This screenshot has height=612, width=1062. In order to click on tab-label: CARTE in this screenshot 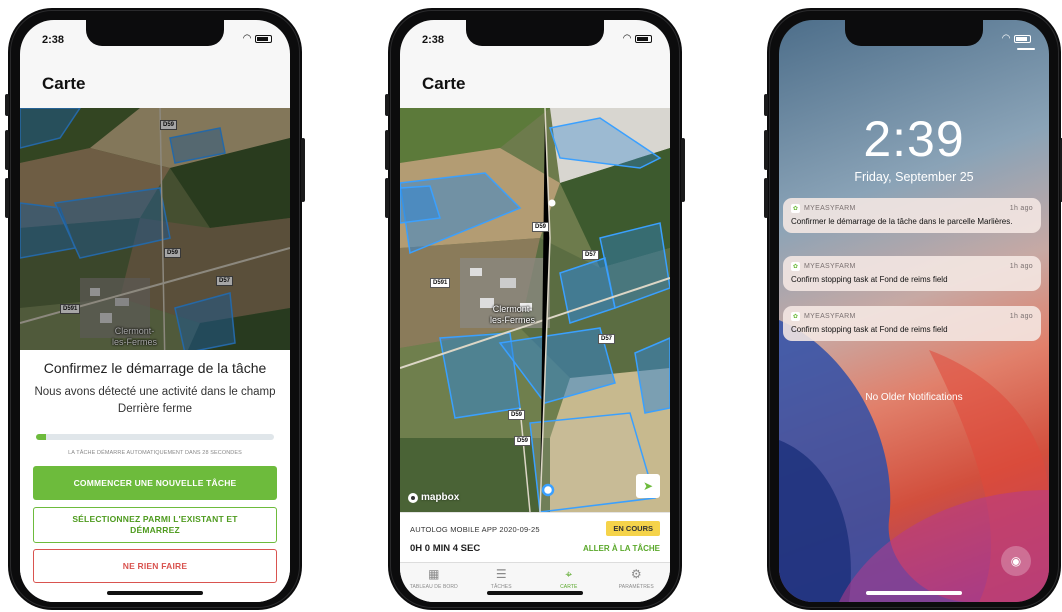, I will do `click(569, 587)`.